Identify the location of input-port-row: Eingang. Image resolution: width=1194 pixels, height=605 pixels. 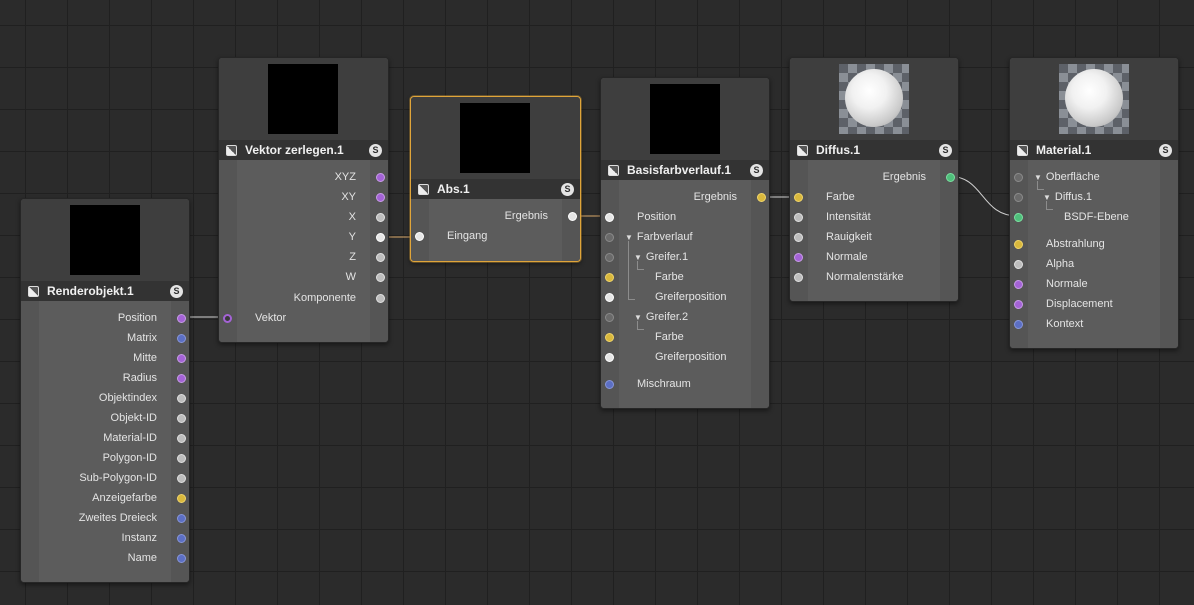
(495, 237).